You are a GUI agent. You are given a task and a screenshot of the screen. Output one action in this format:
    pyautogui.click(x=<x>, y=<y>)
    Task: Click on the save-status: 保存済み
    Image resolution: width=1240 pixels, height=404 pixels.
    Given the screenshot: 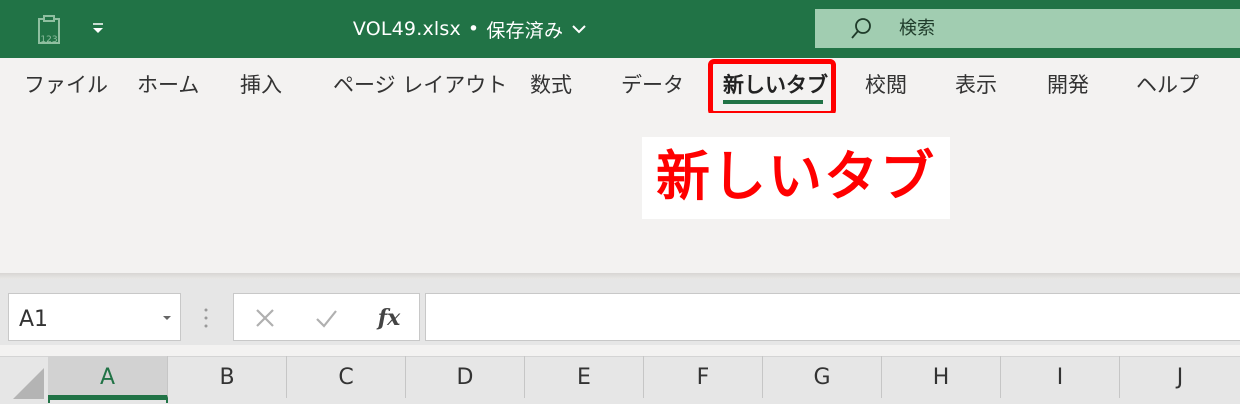 What is the action you would take?
    pyautogui.click(x=525, y=30)
    